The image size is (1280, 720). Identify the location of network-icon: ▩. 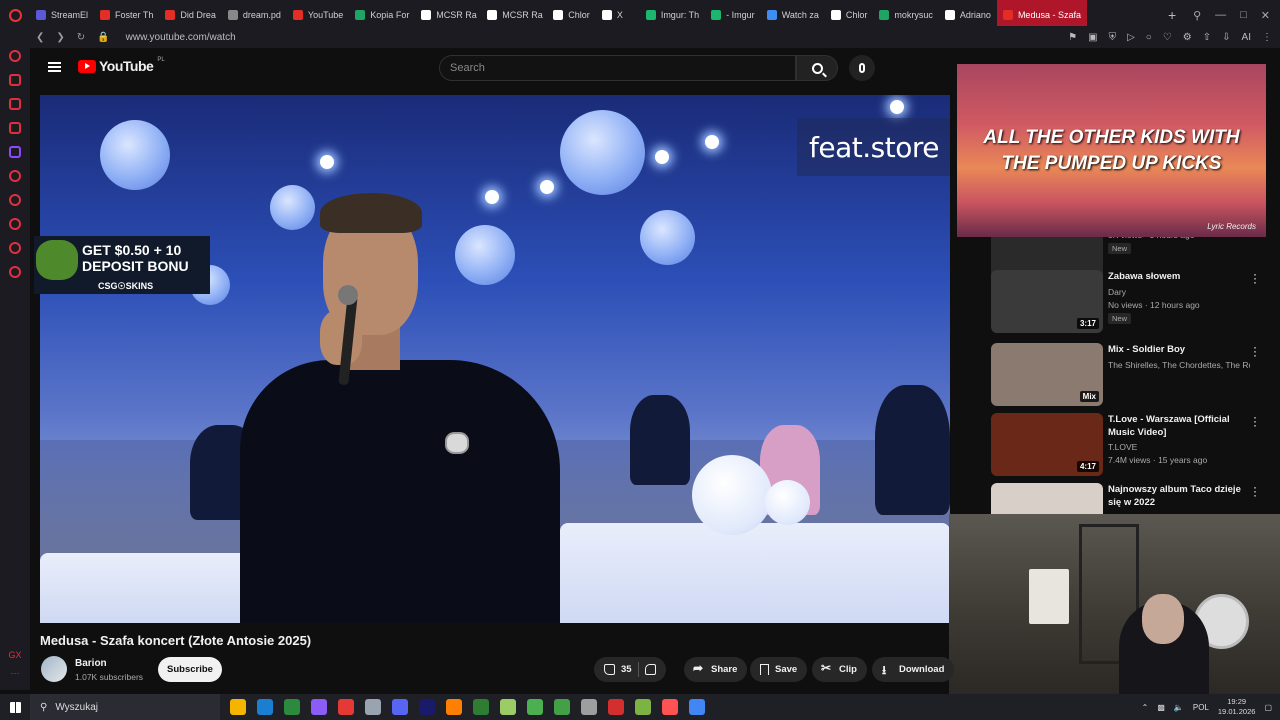
(1161, 707).